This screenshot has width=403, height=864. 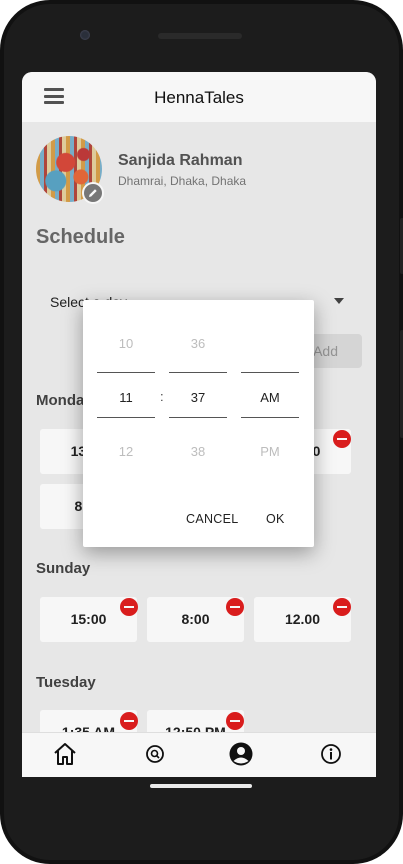 I want to click on ok-button: OK, so click(x=275, y=519).